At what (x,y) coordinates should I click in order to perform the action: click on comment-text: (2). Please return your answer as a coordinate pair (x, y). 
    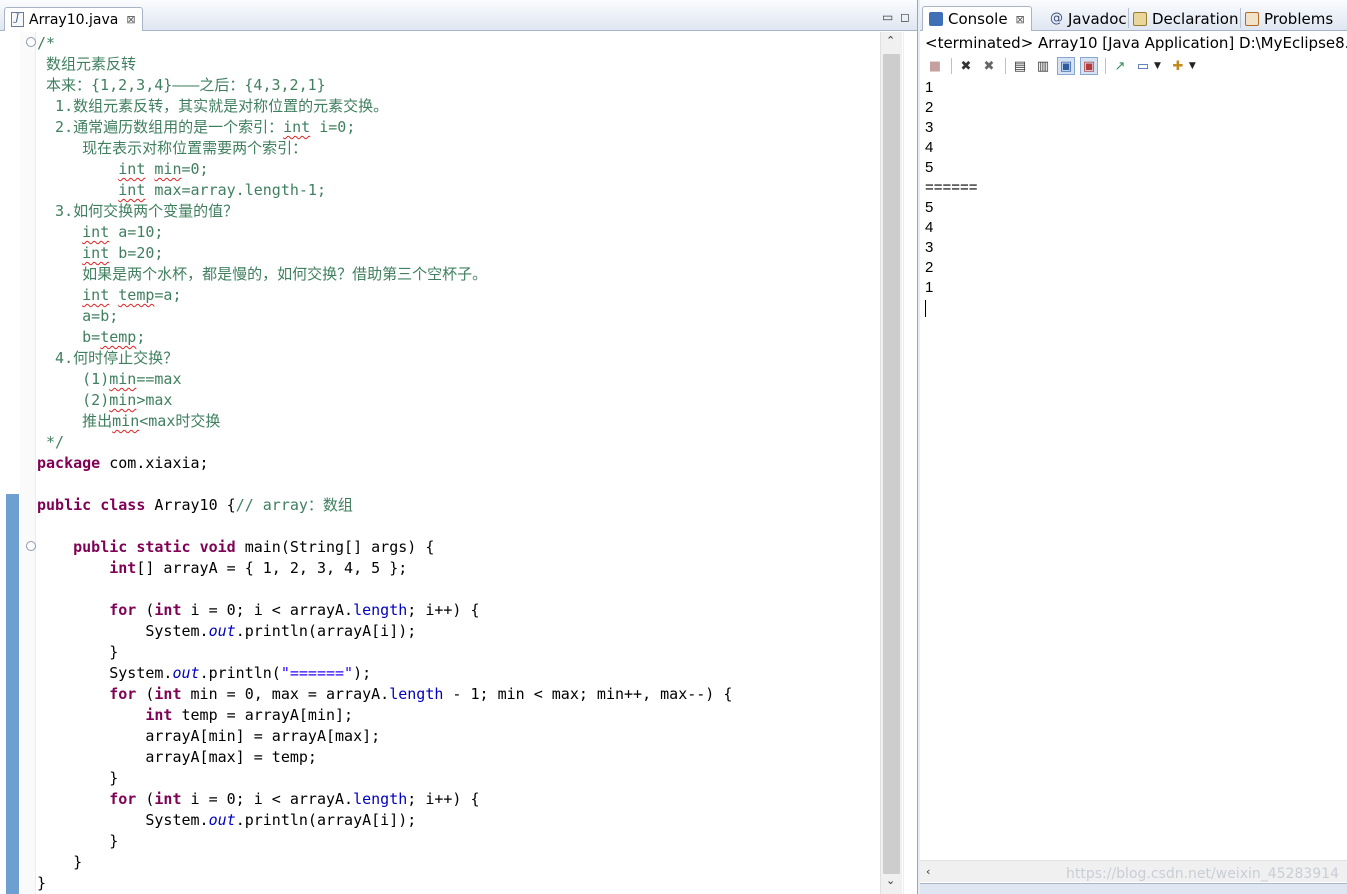
    Looking at the image, I should click on (73, 400).